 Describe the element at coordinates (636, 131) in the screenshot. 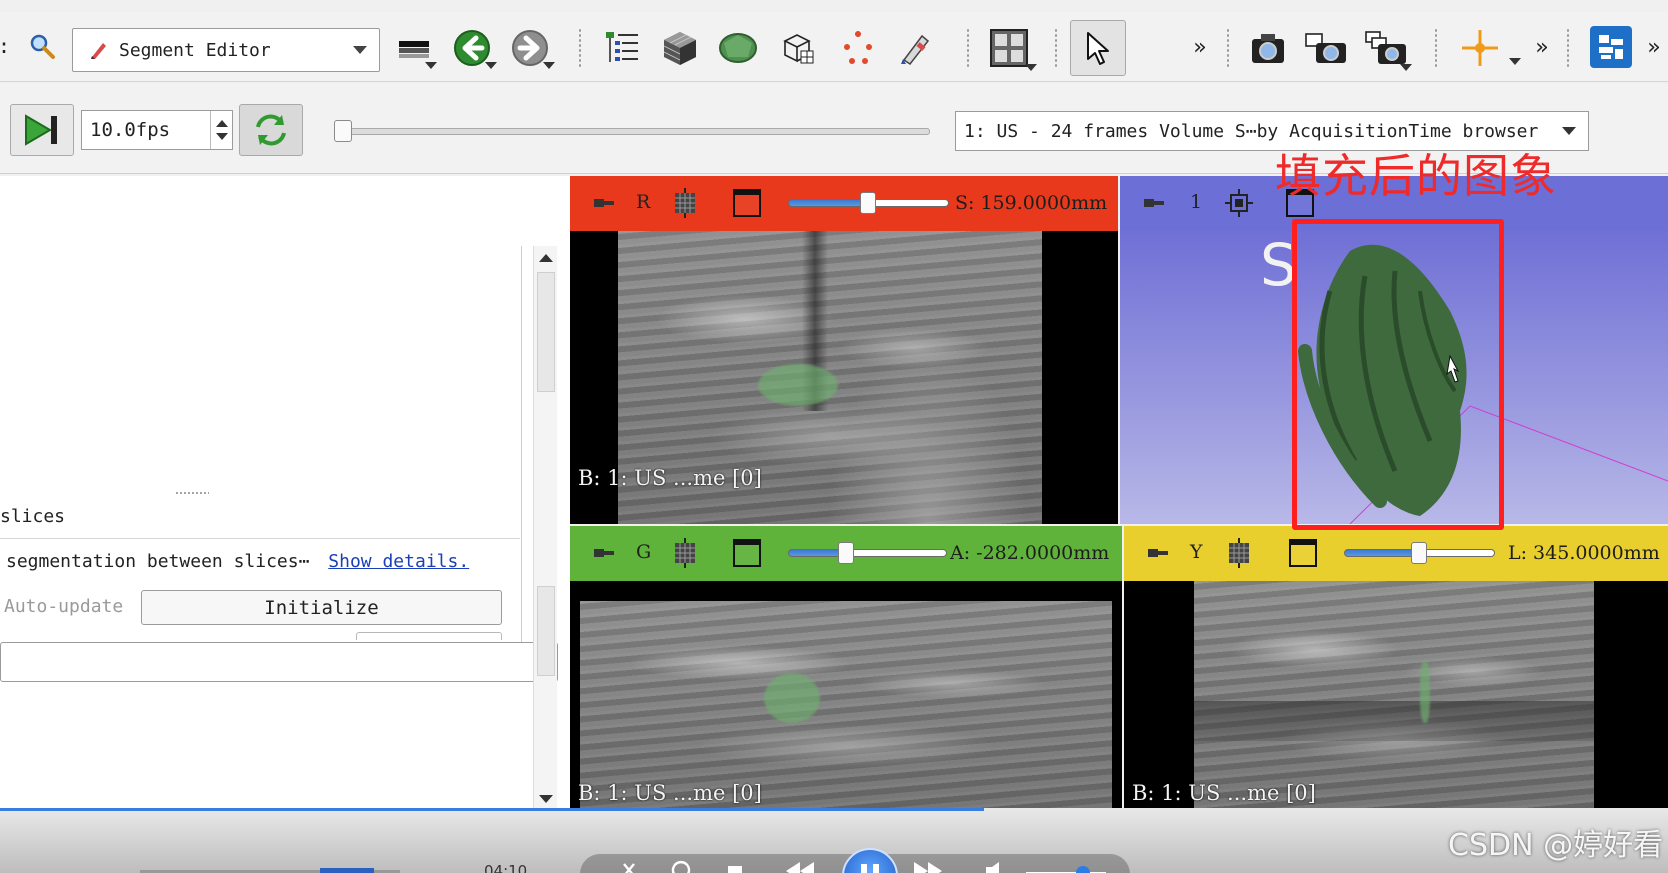

I see `sequence-frame-slider-track` at that location.